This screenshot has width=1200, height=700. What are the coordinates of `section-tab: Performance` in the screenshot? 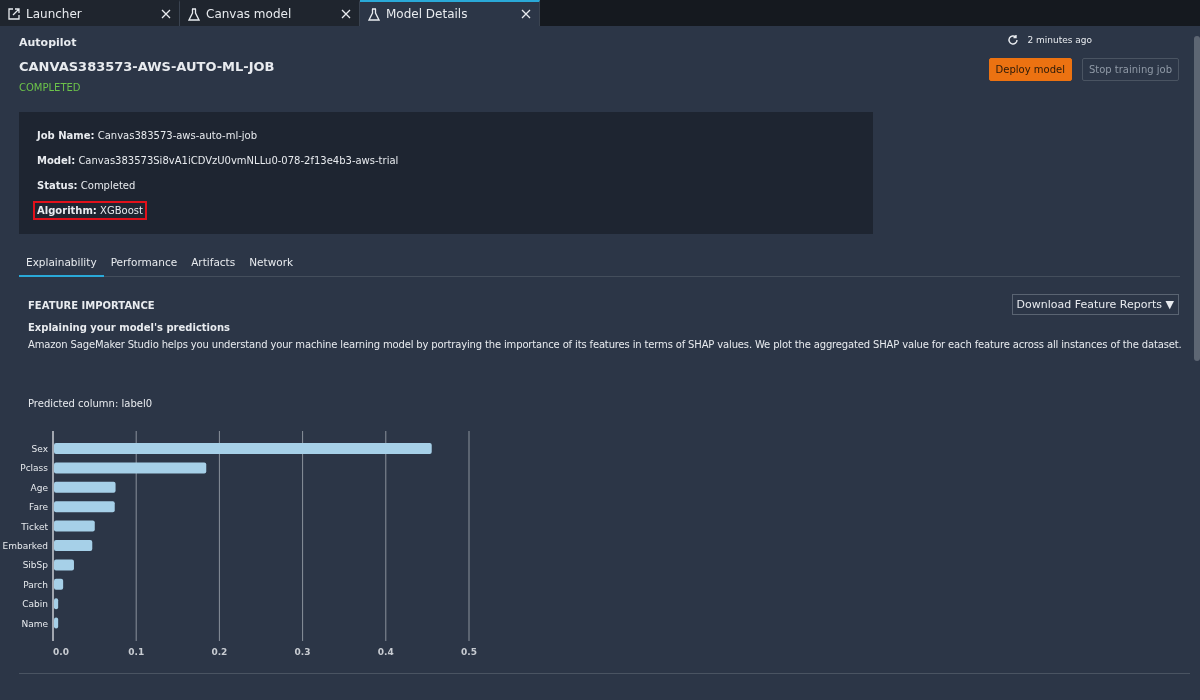 It's located at (144, 264).